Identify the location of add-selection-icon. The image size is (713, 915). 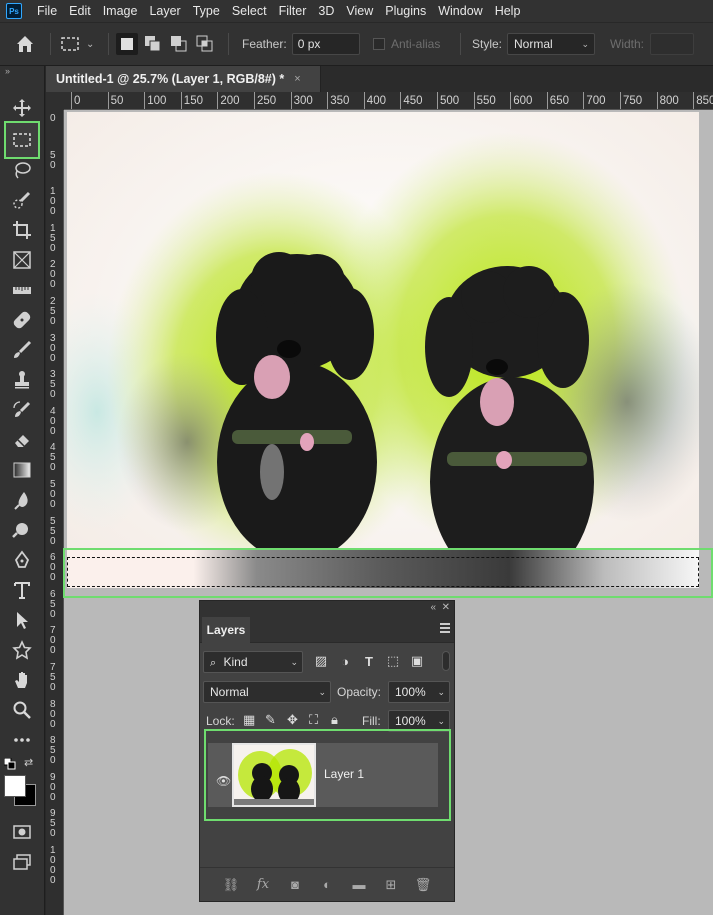
(153, 44).